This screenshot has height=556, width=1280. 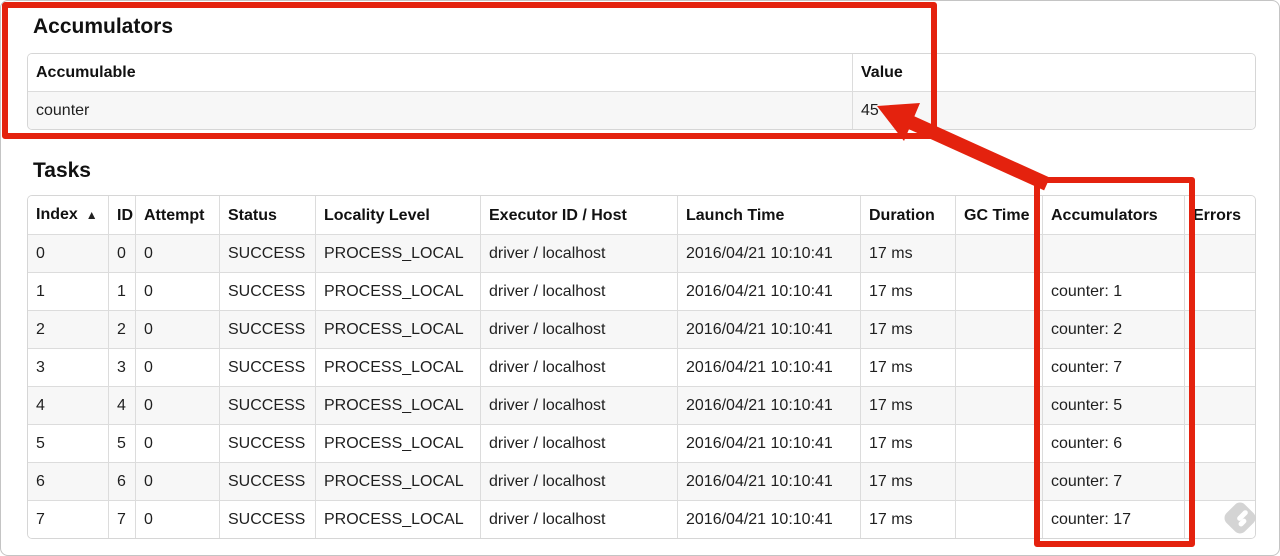 I want to click on accumulators-header-row: Accumulable Value, so click(x=641, y=72).